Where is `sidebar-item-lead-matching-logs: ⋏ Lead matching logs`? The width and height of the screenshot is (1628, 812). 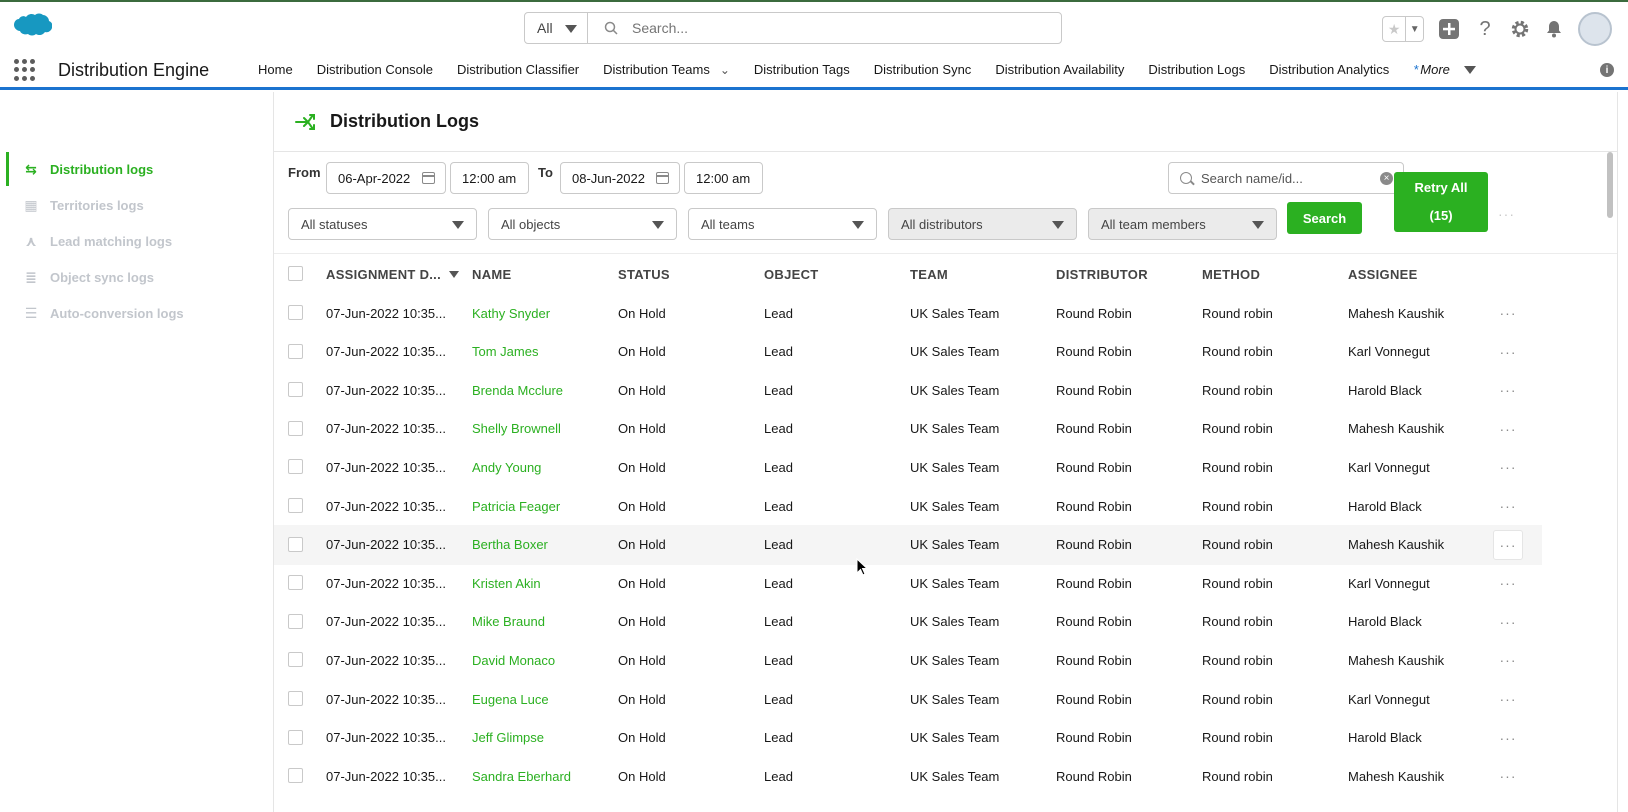 sidebar-item-lead-matching-logs: ⋏ Lead matching logs is located at coordinates (139, 241).